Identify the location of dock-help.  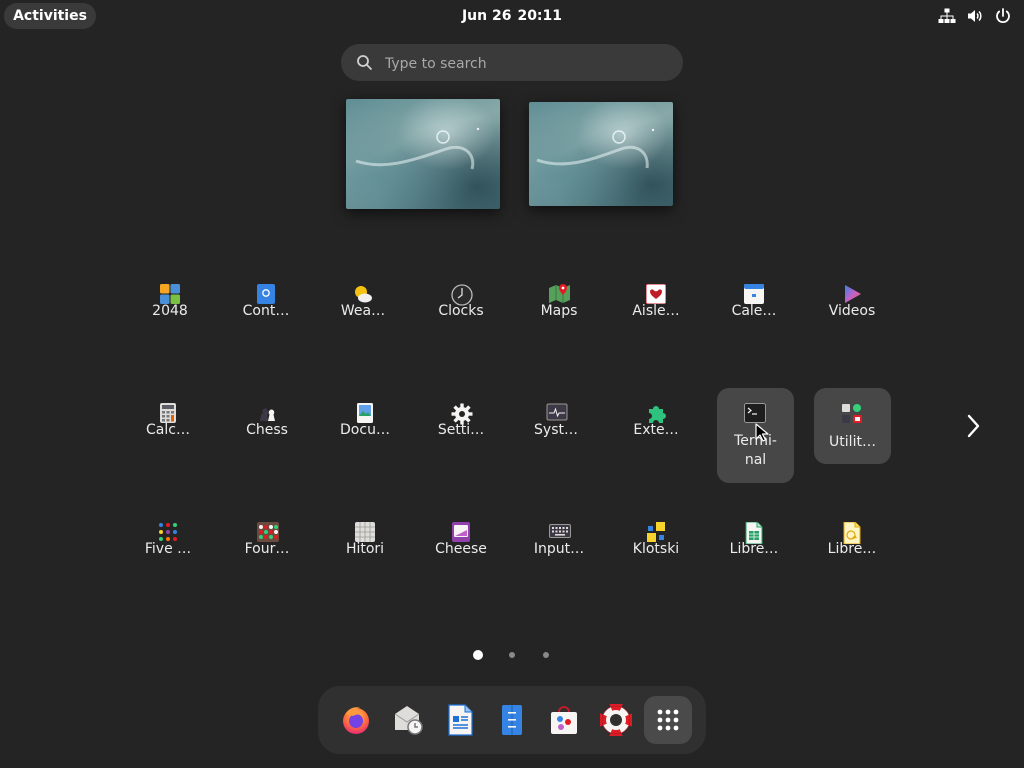
(616, 720).